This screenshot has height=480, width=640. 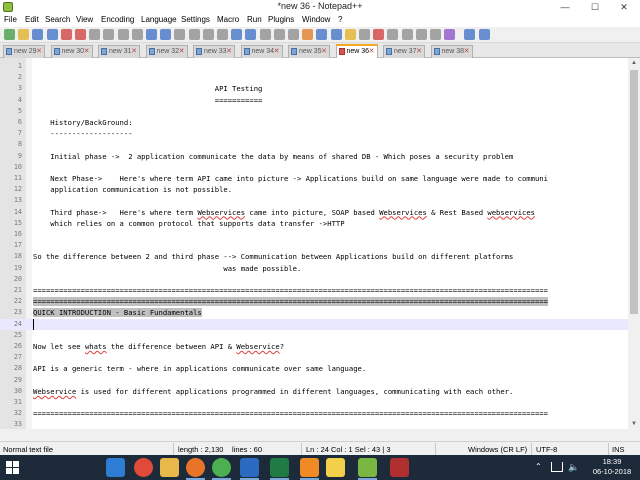 What do you see at coordinates (309, 51) in the screenshot?
I see `tab-new-35: new 35 ✕` at bounding box center [309, 51].